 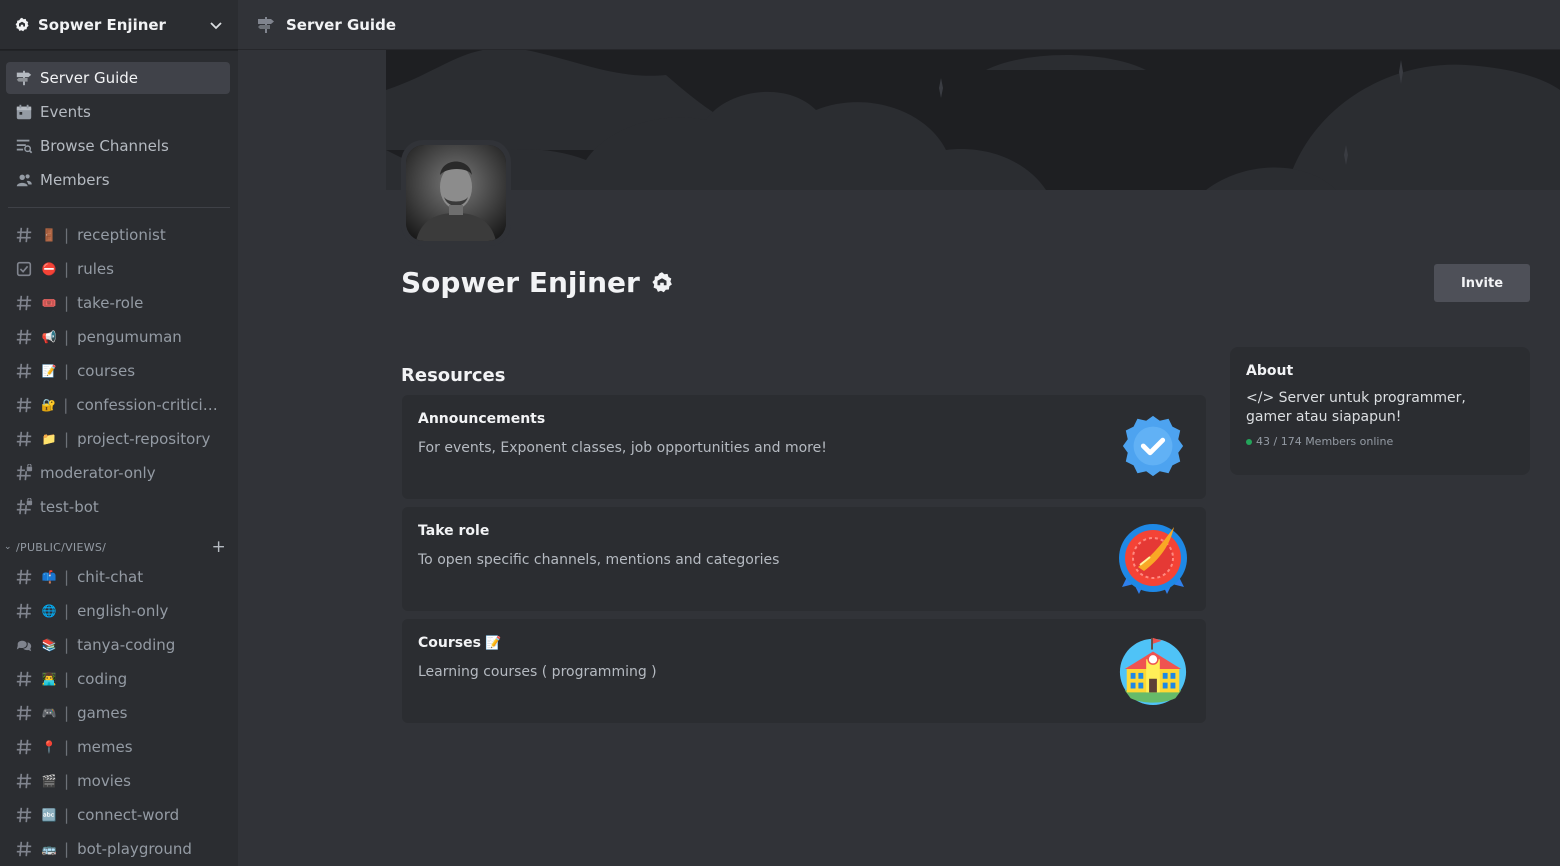 I want to click on channel-label: chit-chat, so click(x=110, y=577).